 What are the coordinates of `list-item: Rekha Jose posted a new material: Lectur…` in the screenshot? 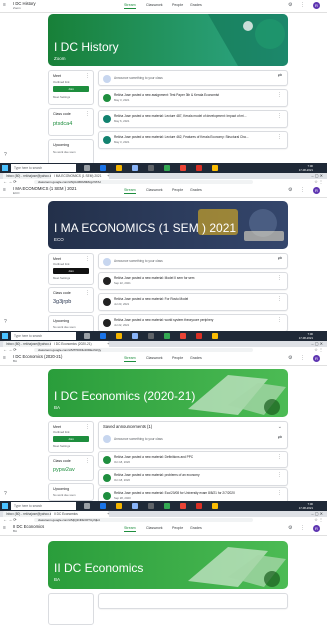 It's located at (193, 140).